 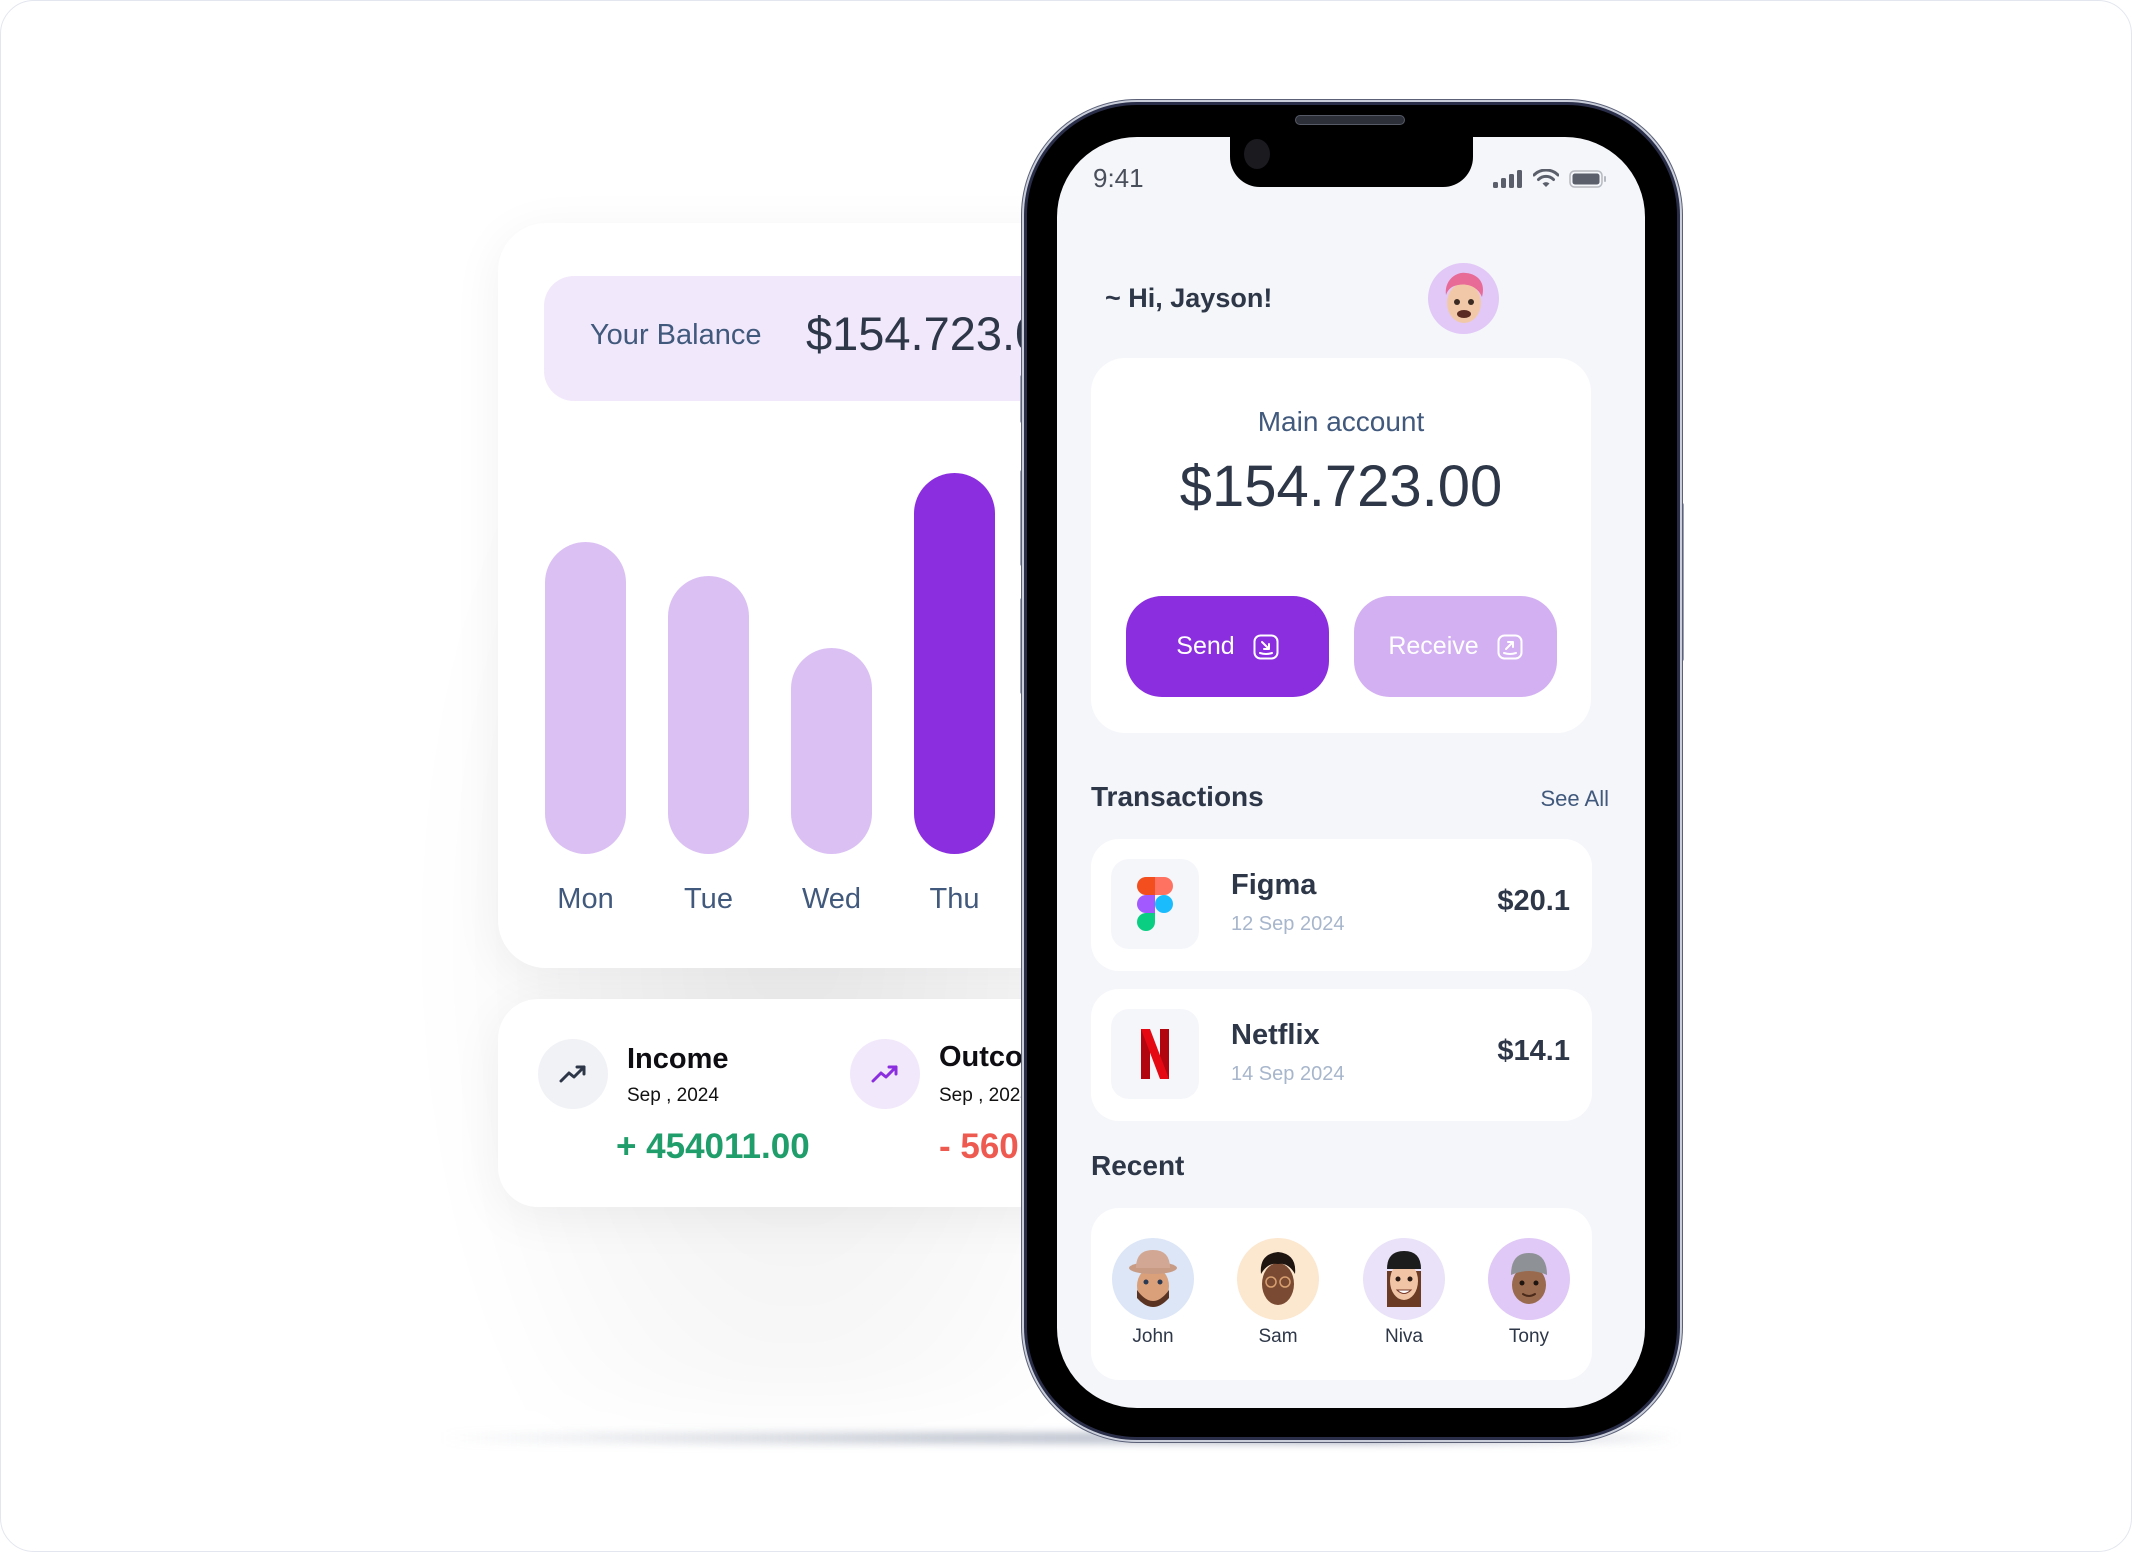 I want to click on greeting: ~ Hi, Jayson!, so click(x=1189, y=298).